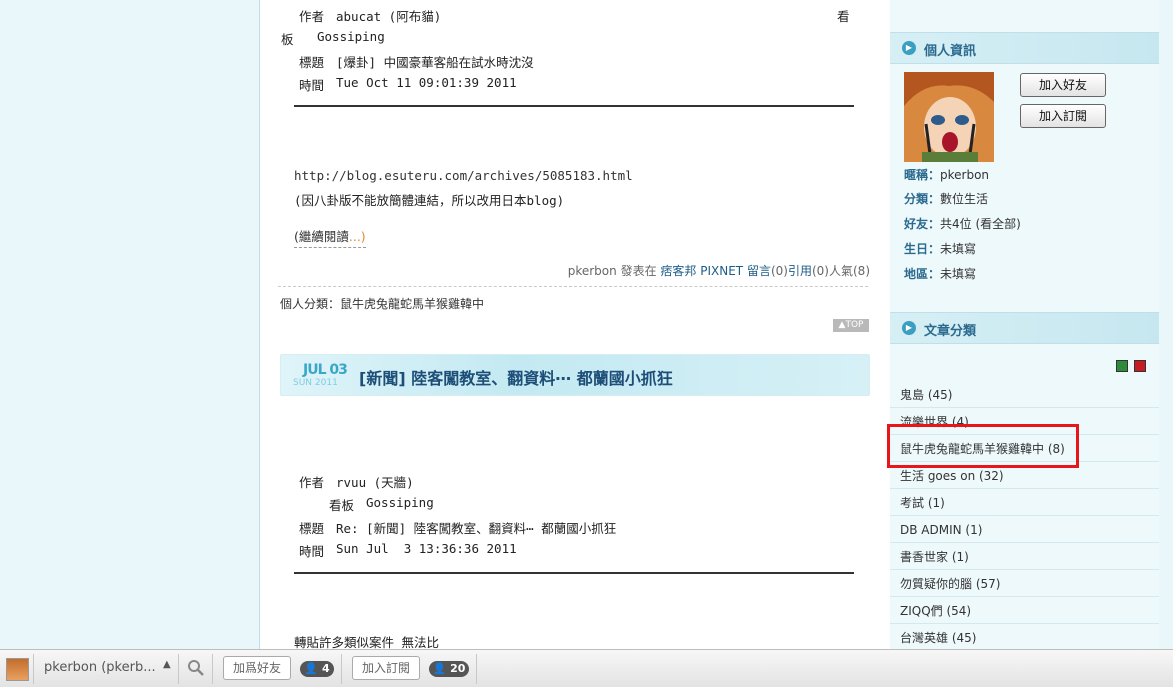 Image resolution: width=1173 pixels, height=687 pixels. Describe the element at coordinates (426, 82) in the screenshot. I see `post1-time: Tue Oct 11 09:01:39 2011` at that location.